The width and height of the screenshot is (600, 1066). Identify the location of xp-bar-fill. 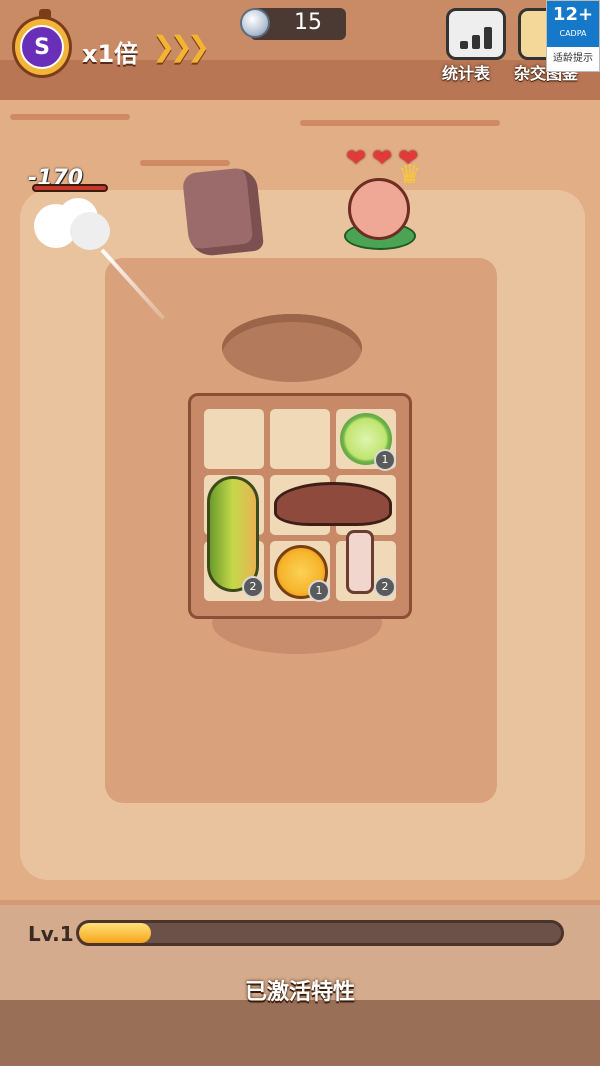
(115, 933).